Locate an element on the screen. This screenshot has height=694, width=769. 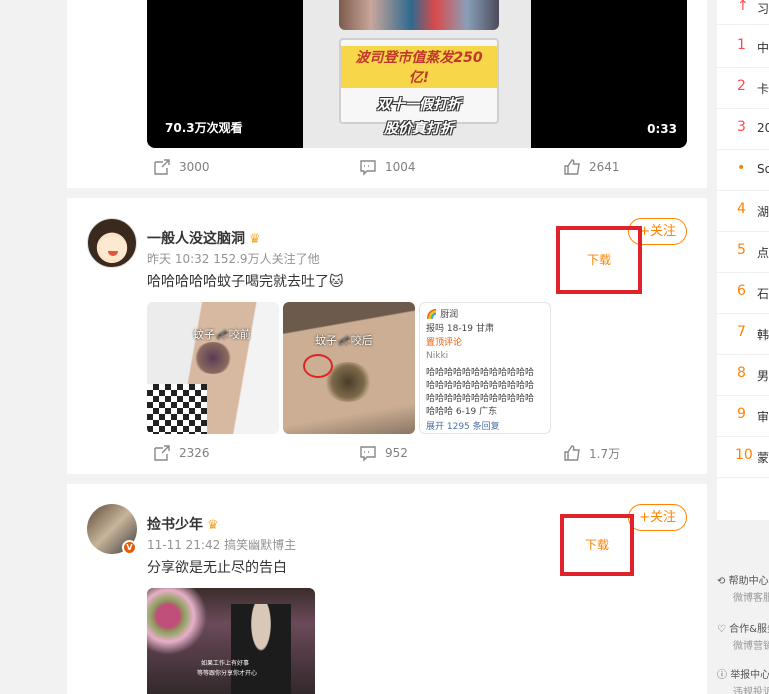
hot-search-item: 4 湖 is located at coordinates (743, 211).